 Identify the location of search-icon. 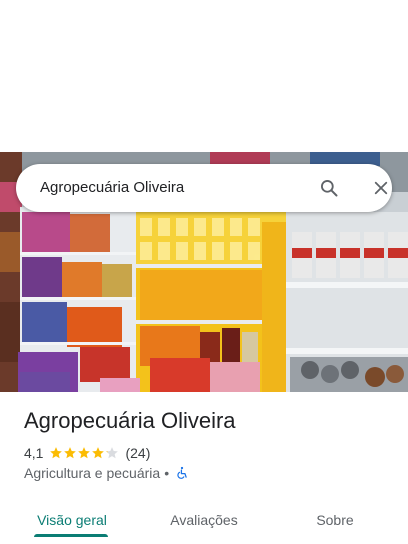
(329, 188).